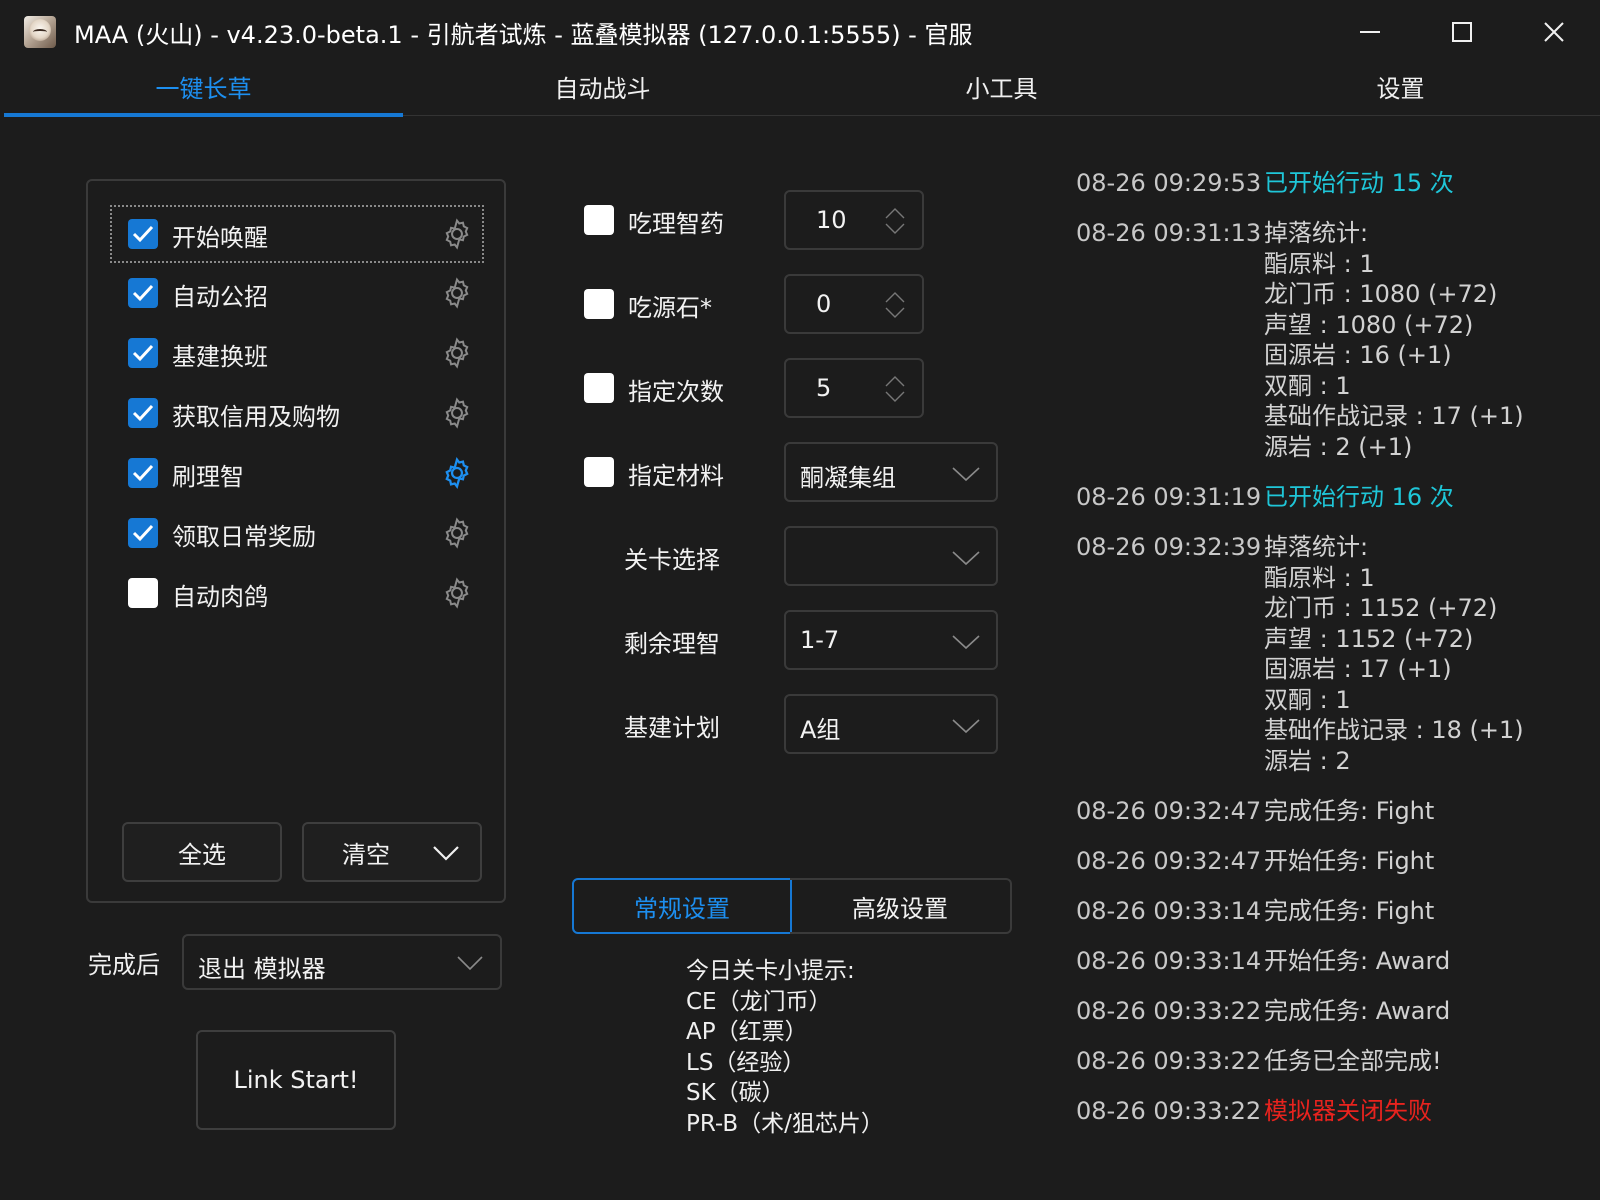 This screenshot has width=1600, height=1200. Describe the element at coordinates (891, 640) in the screenshot. I see `remaining-select: 1-7` at that location.